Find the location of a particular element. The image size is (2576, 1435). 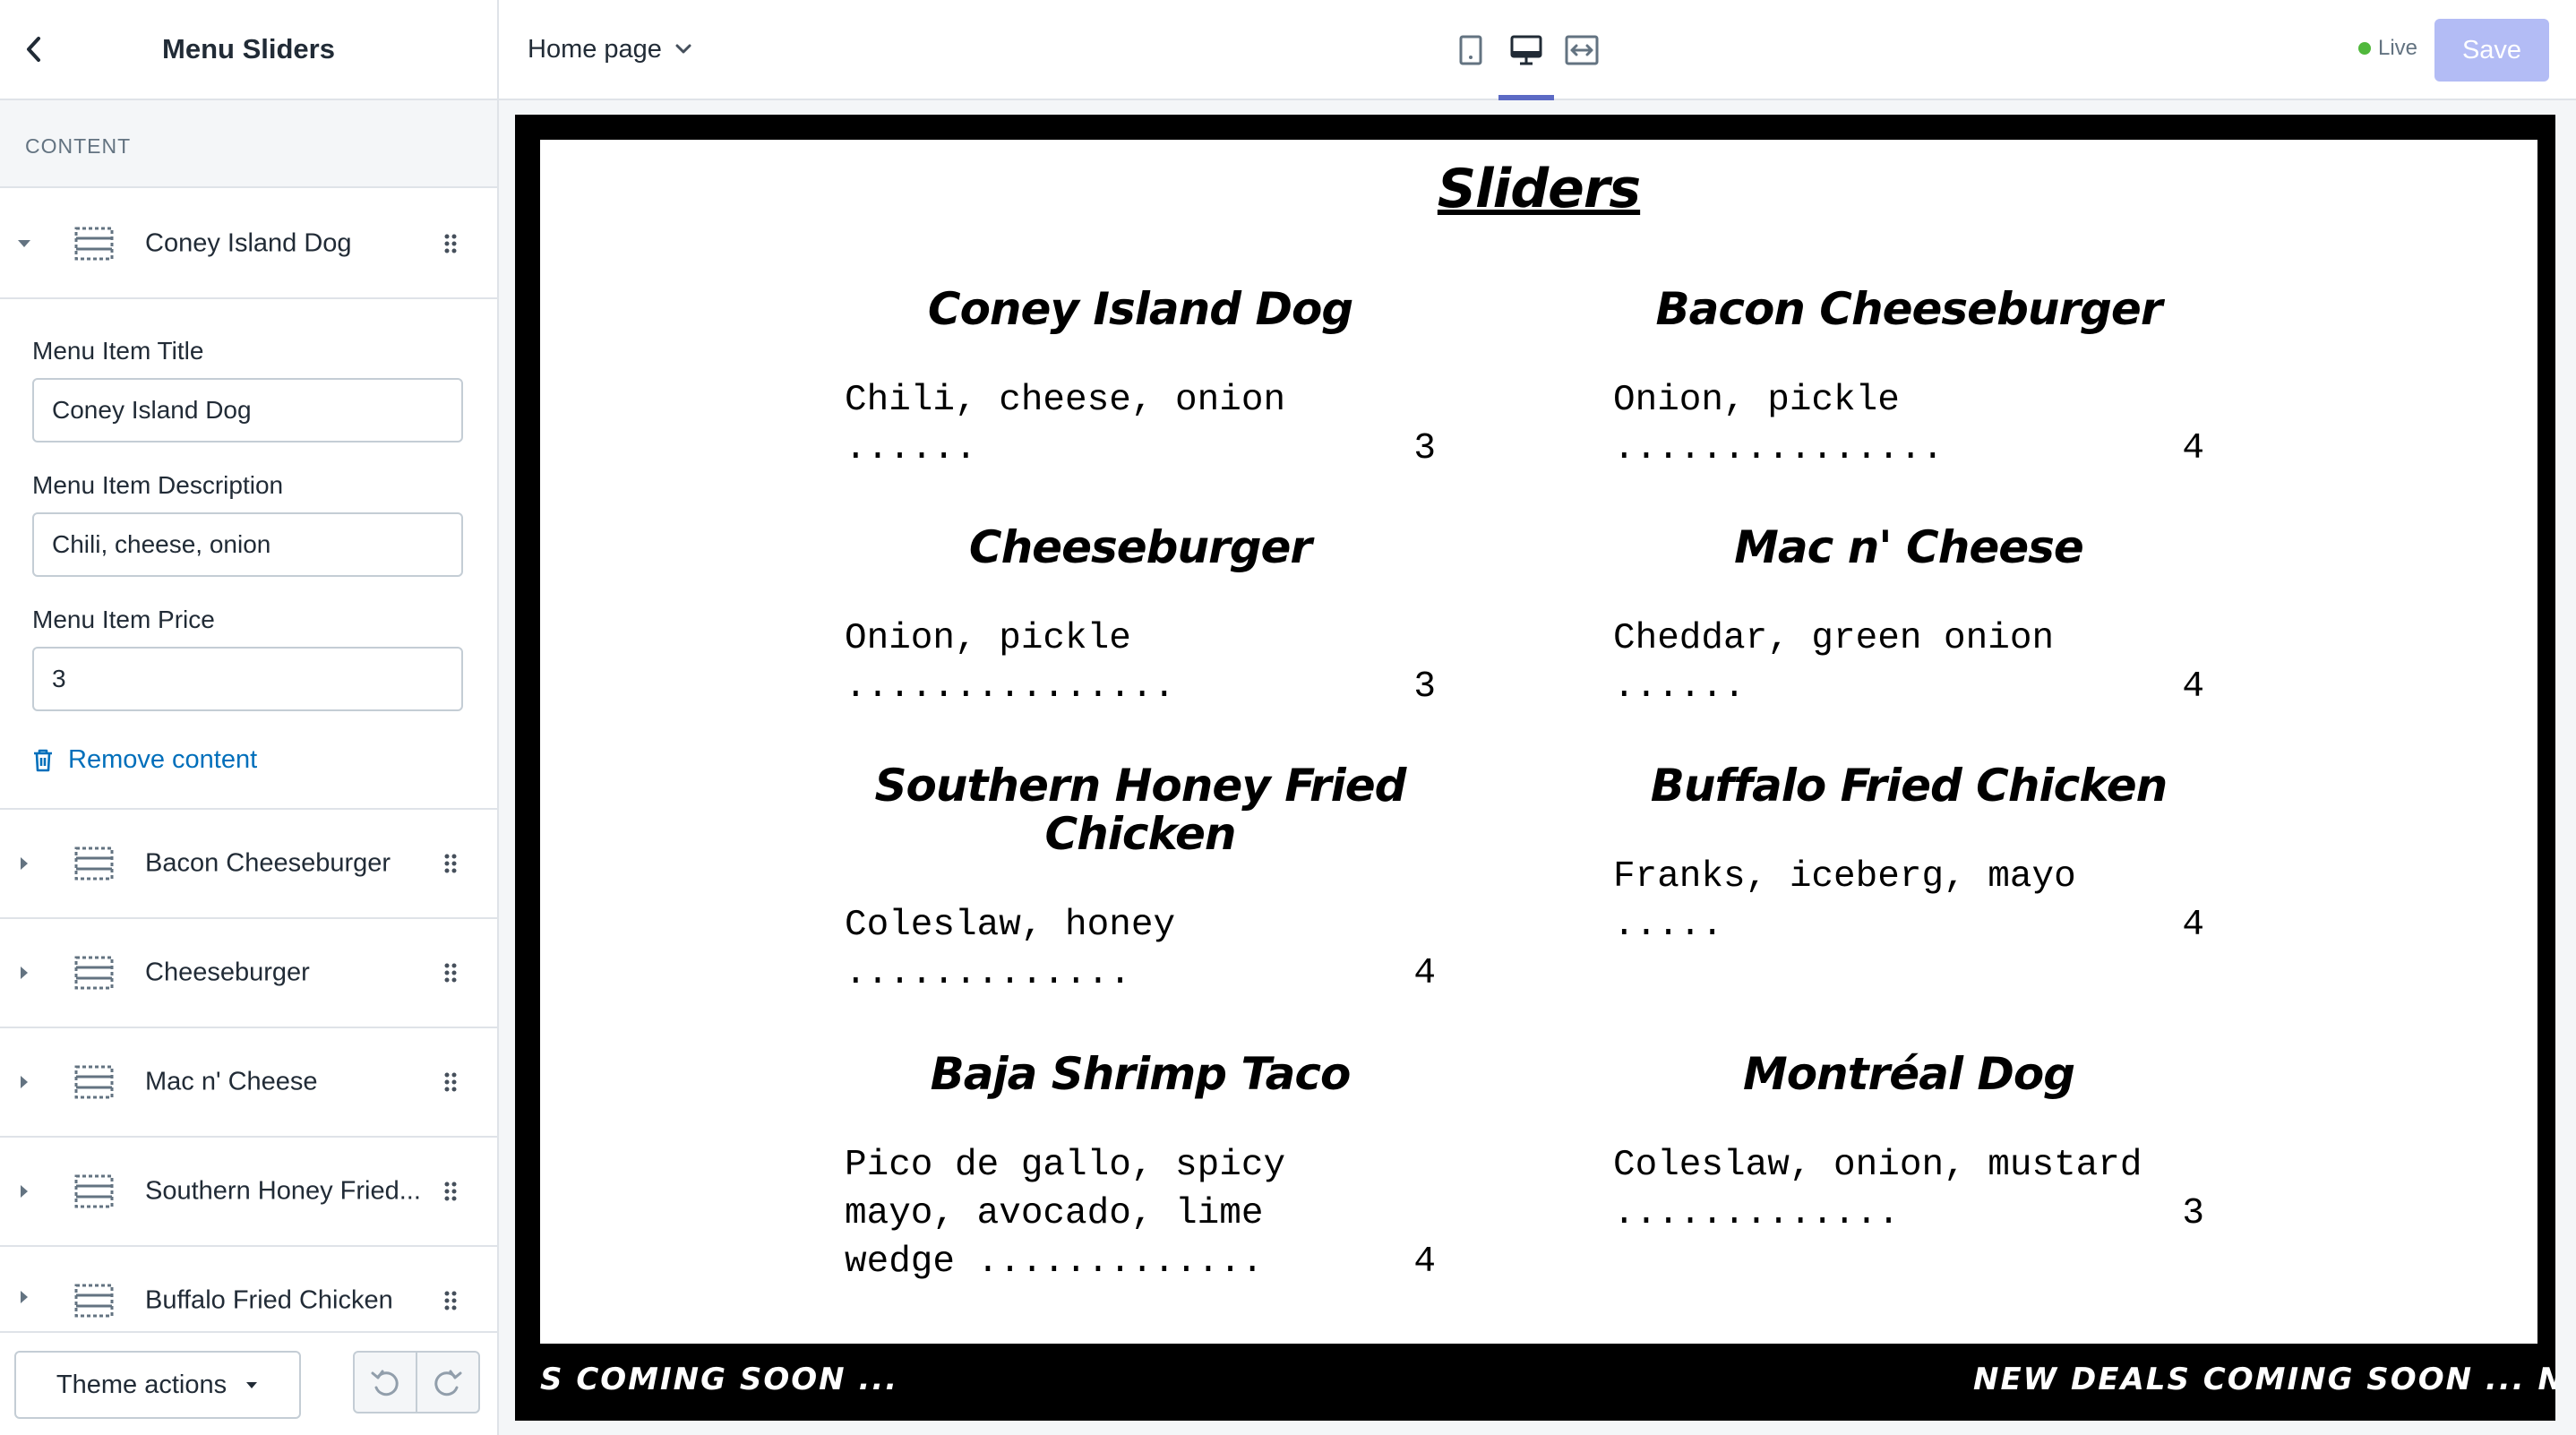

price-input: 3 is located at coordinates (247, 679).